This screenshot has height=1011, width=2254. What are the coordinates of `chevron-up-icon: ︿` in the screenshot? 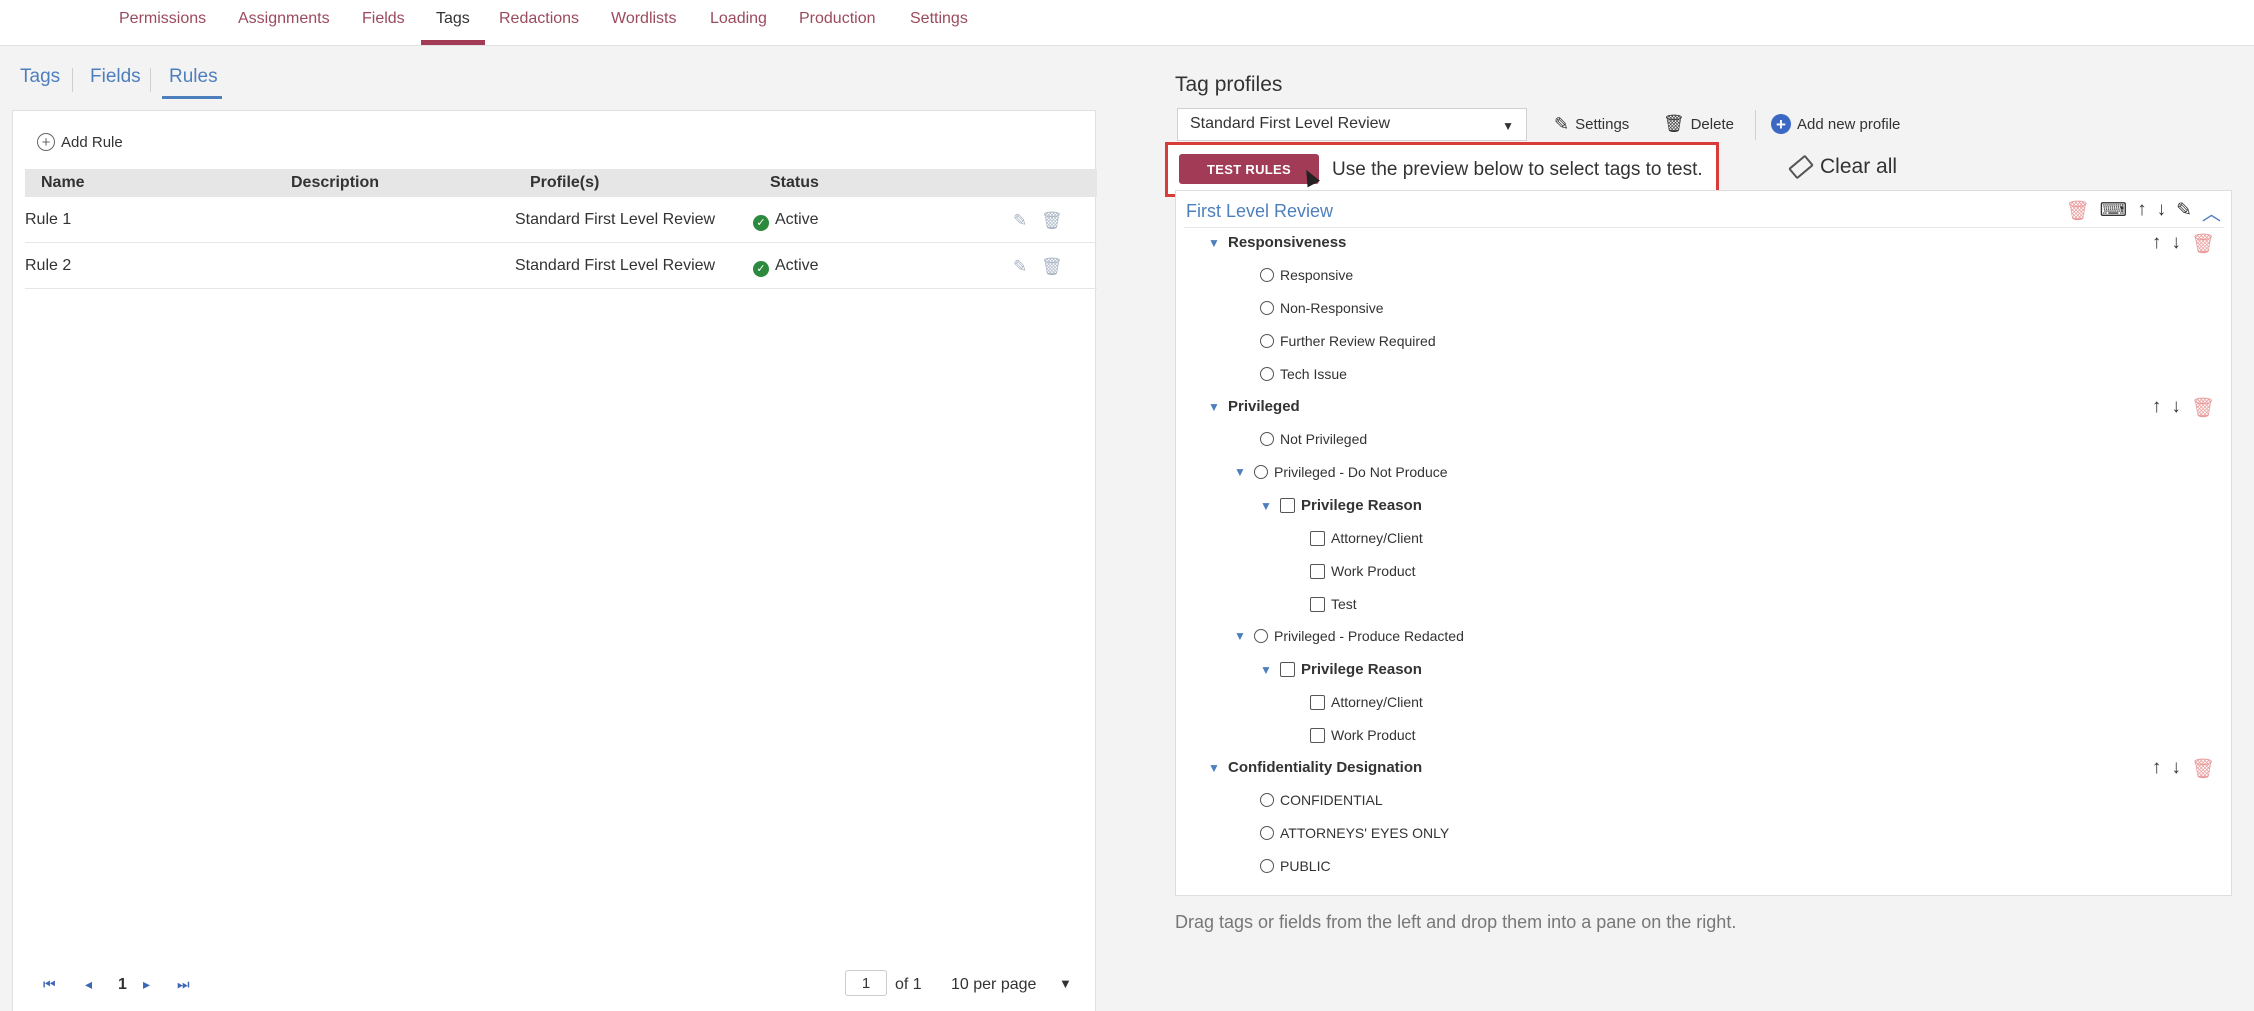 It's located at (2211, 212).